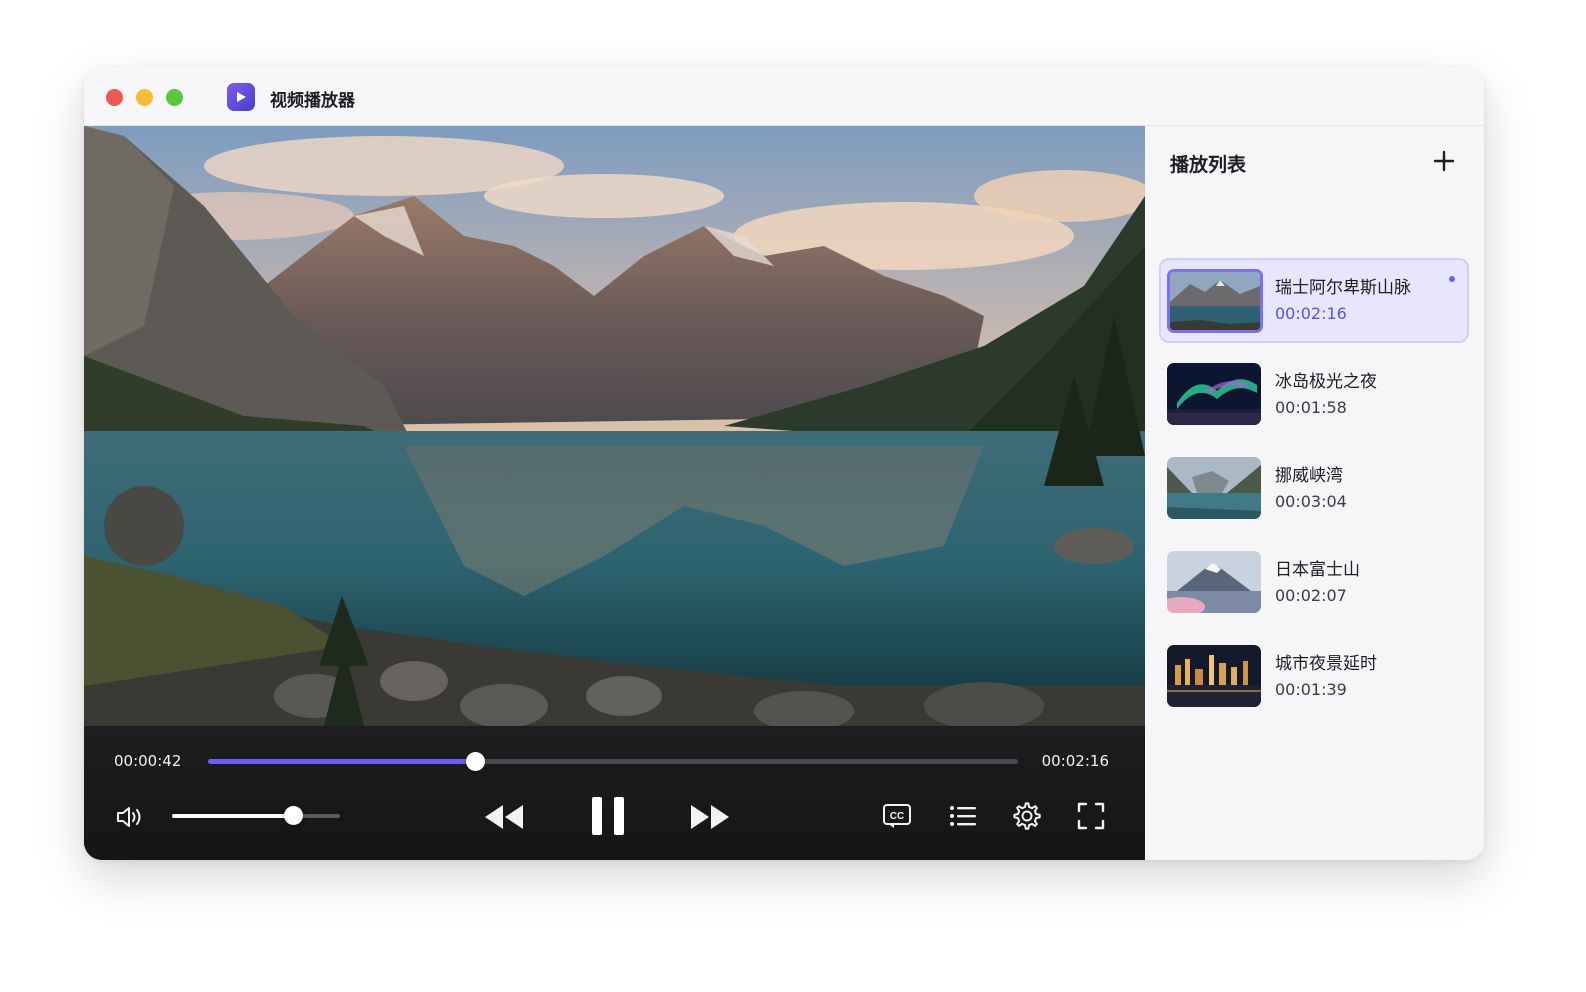 The width and height of the screenshot is (1586, 992). I want to click on thumbnail-fuji, so click(1214, 582).